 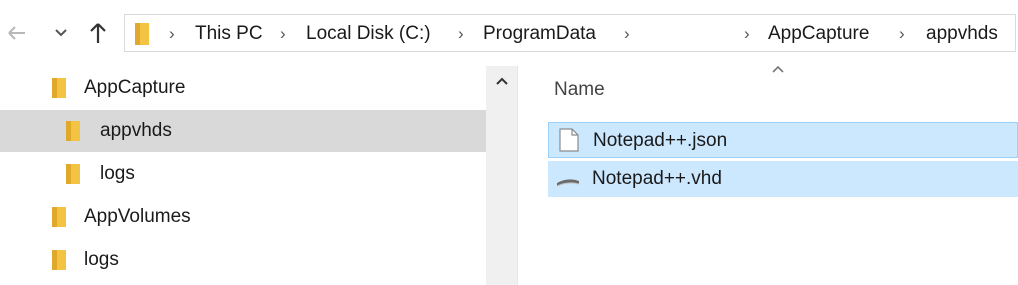 I want to click on back-button, so click(x=17, y=33).